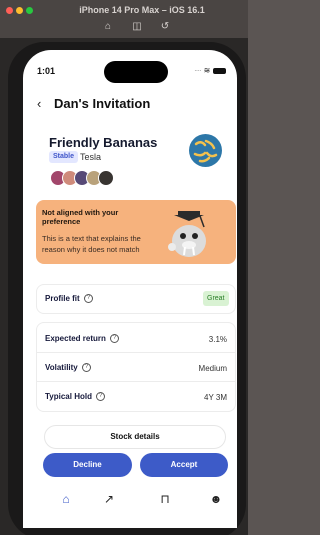 The image size is (320, 535). Describe the element at coordinates (212, 368) in the screenshot. I see `volatility-value: Medium` at that location.